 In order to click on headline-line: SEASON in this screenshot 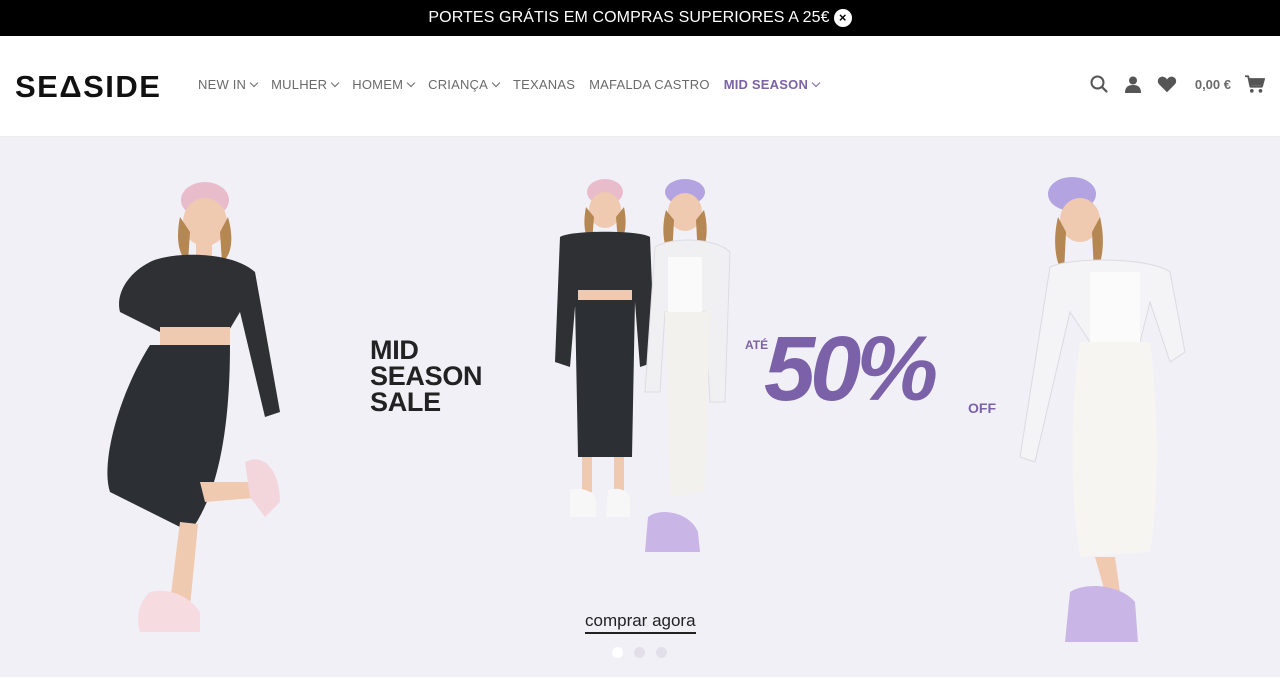, I will do `click(426, 376)`.